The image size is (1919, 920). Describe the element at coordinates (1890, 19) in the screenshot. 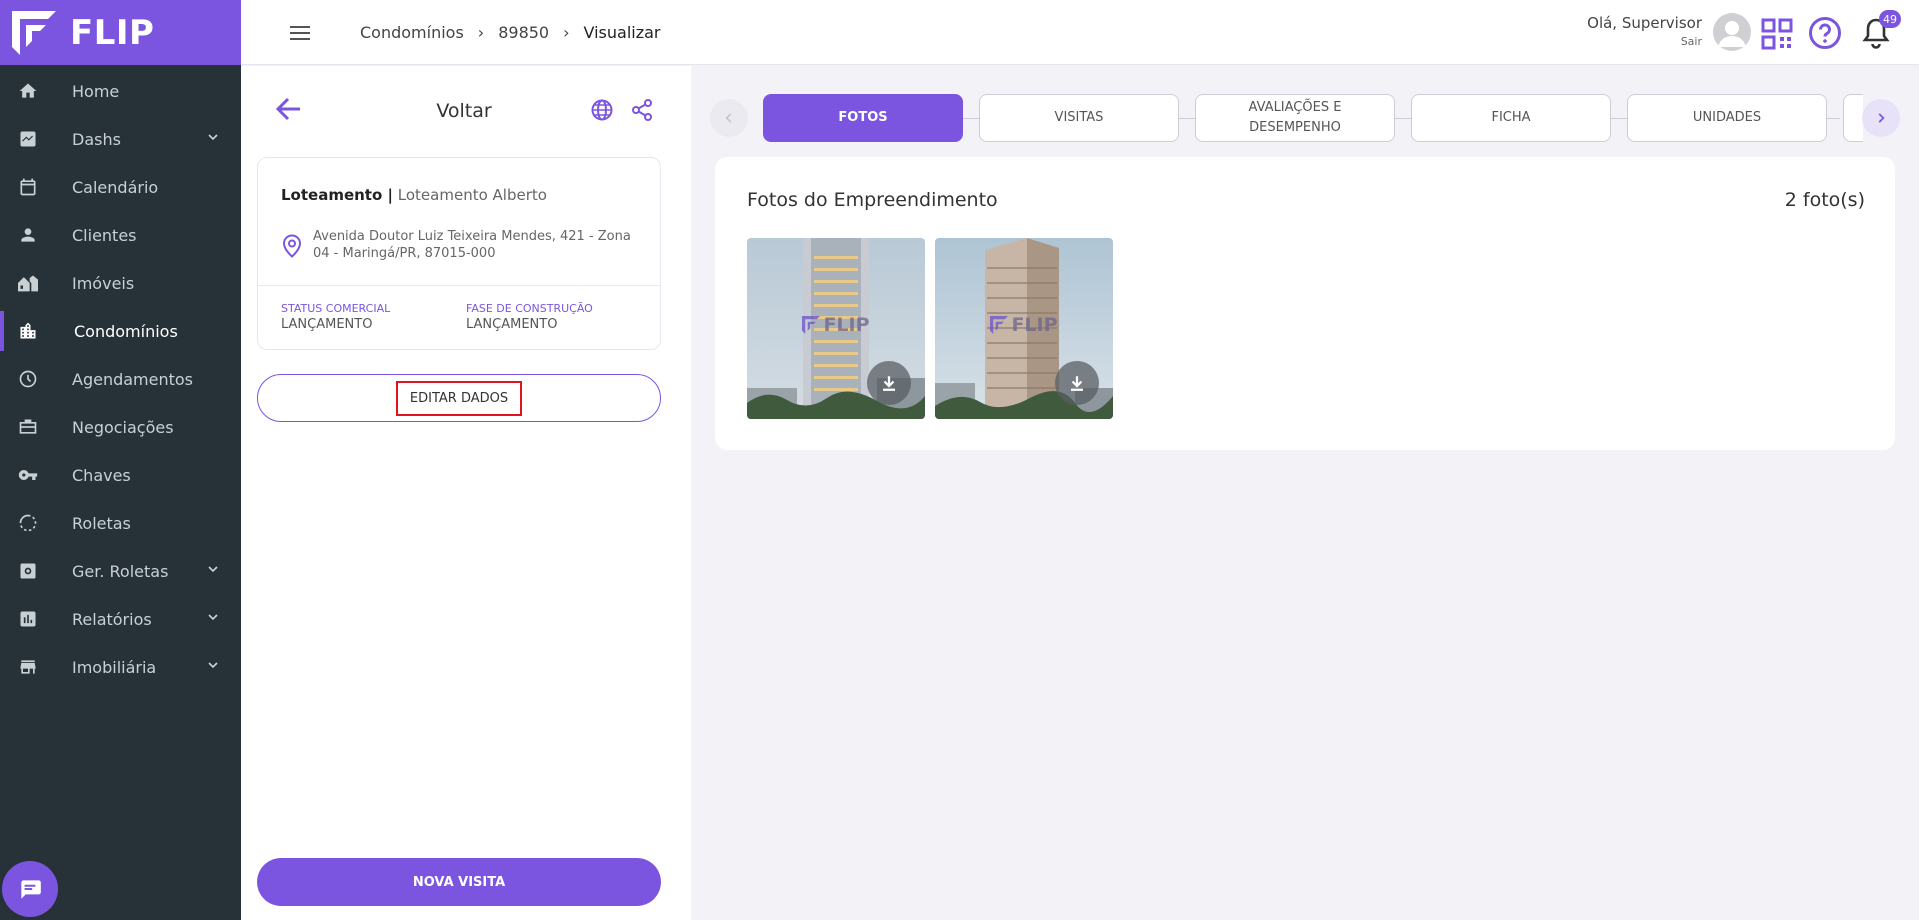

I see `notification-badge: 49` at that location.